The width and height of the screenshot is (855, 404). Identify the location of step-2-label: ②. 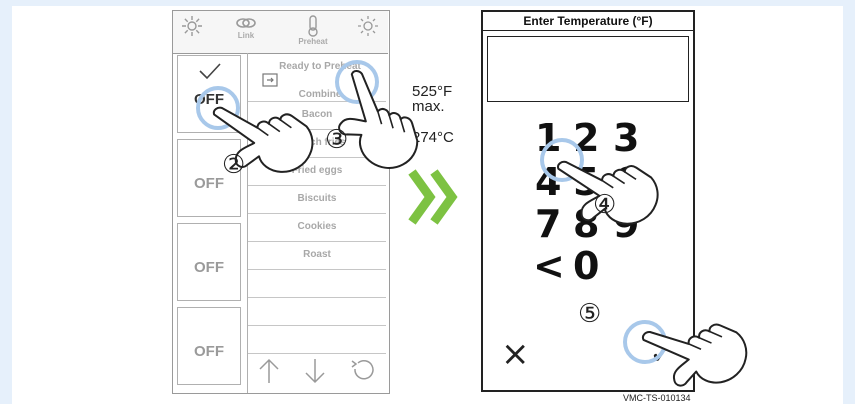
(233, 165).